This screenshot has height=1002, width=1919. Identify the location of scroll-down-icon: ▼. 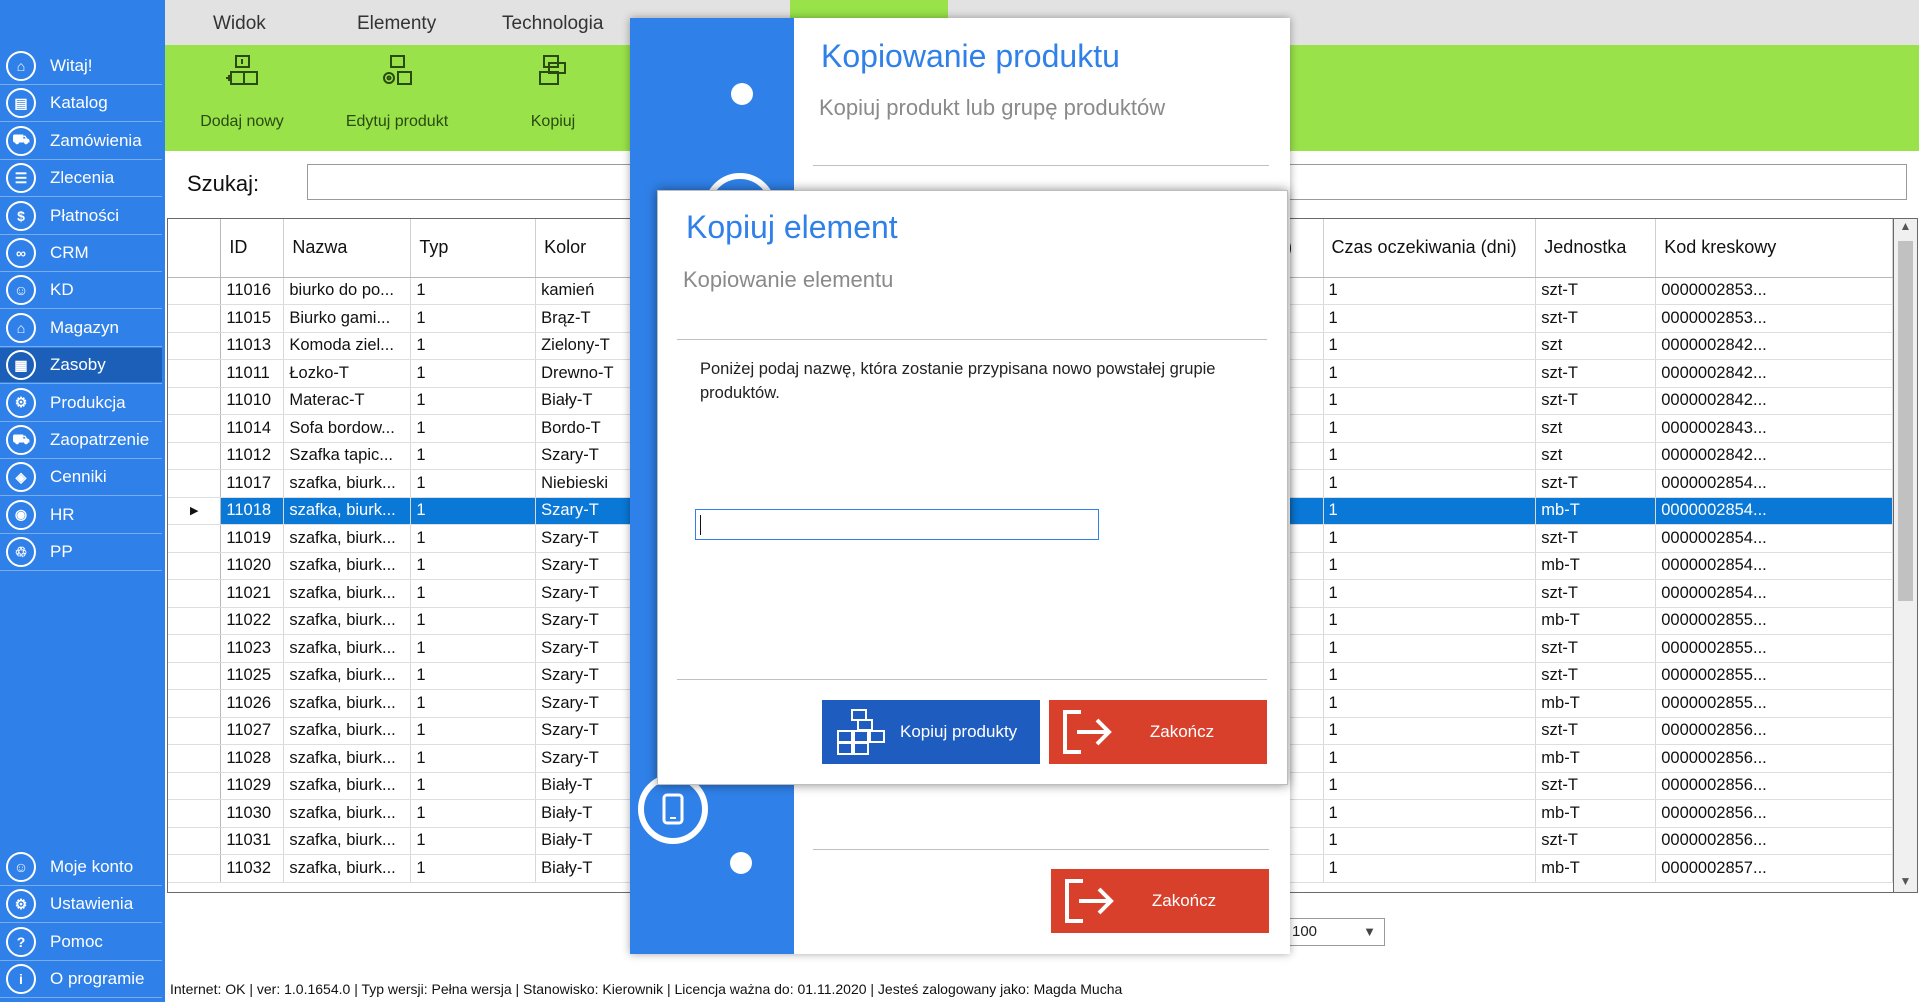
(1905, 883).